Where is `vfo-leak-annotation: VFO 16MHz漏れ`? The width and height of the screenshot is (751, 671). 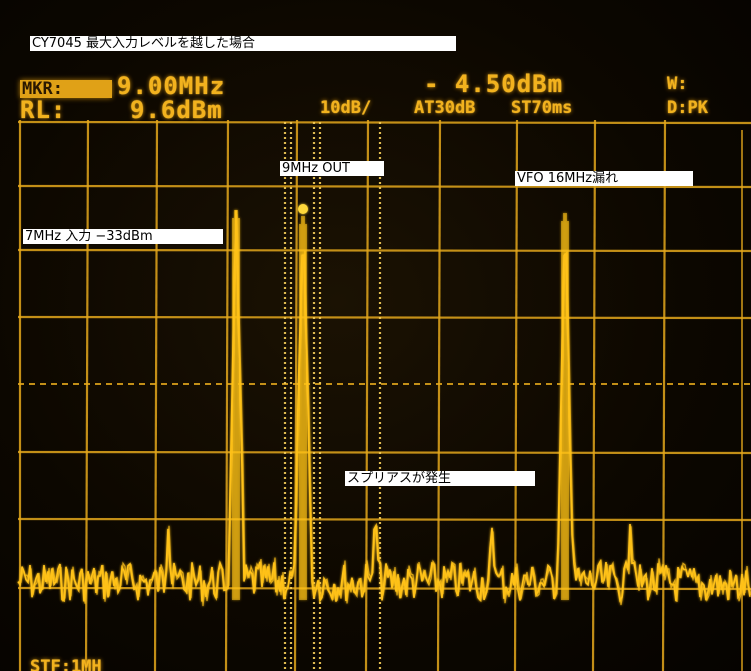 vfo-leak-annotation: VFO 16MHz漏れ is located at coordinates (604, 178).